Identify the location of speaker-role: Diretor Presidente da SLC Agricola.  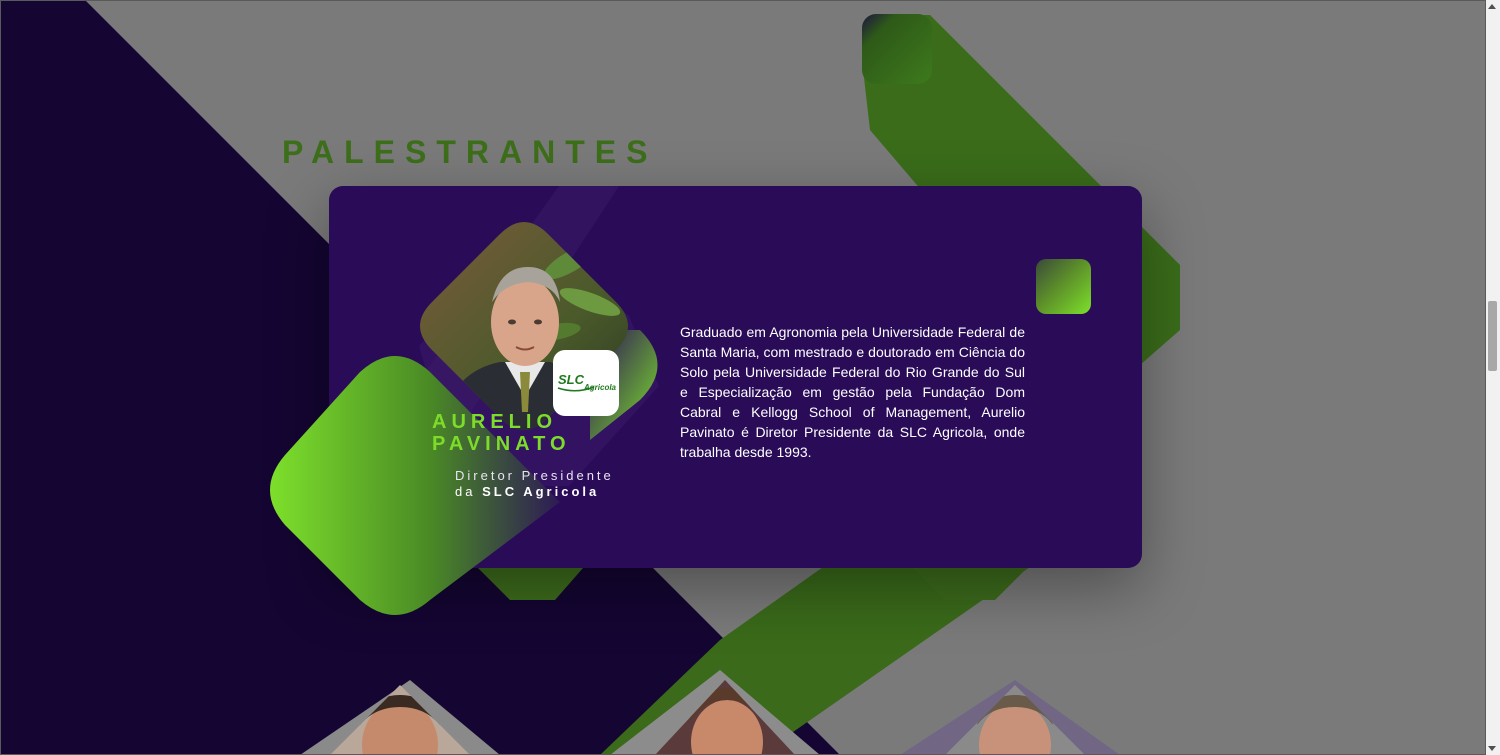
(534, 484).